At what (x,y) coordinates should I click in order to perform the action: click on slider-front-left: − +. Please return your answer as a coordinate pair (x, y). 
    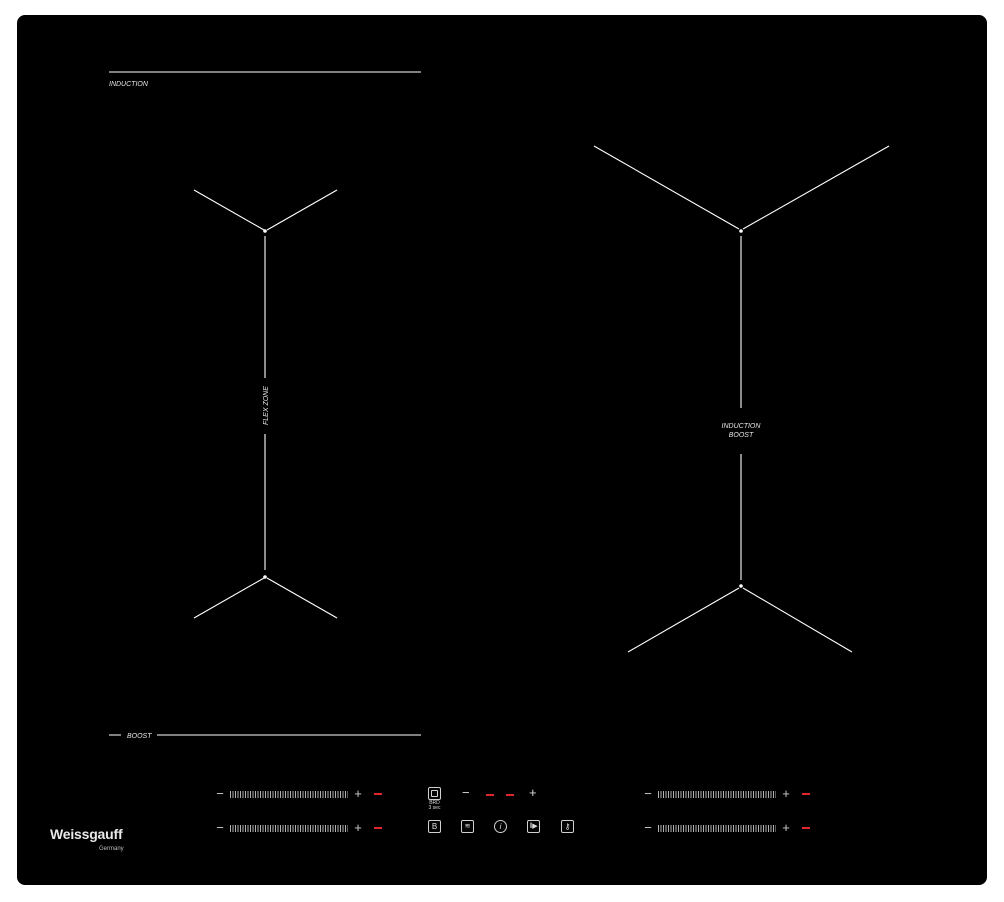
    Looking at the image, I should click on (298, 793).